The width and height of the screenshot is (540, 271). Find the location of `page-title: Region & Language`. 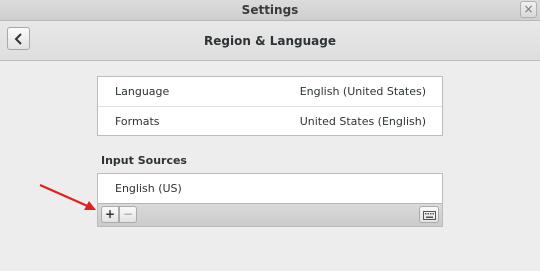

page-title: Region & Language is located at coordinates (270, 41).